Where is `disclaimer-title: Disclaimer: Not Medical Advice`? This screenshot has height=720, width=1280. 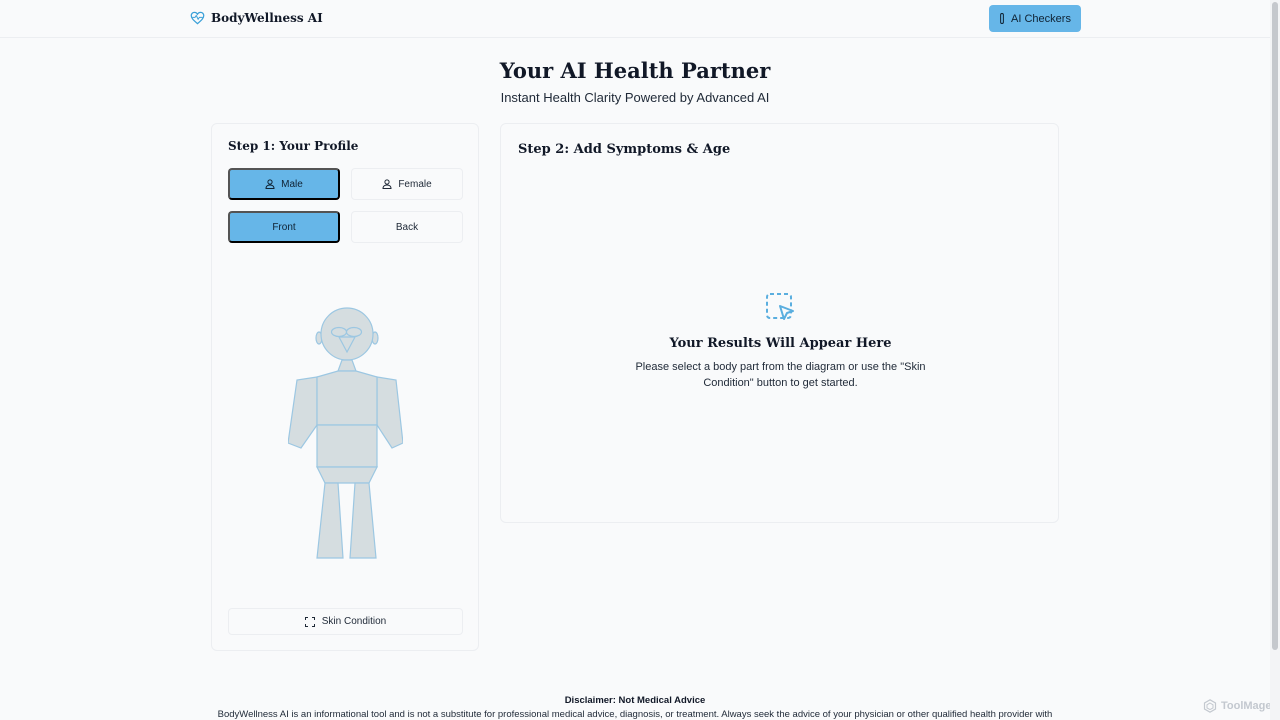
disclaimer-title: Disclaimer: Not Medical Advice is located at coordinates (635, 700).